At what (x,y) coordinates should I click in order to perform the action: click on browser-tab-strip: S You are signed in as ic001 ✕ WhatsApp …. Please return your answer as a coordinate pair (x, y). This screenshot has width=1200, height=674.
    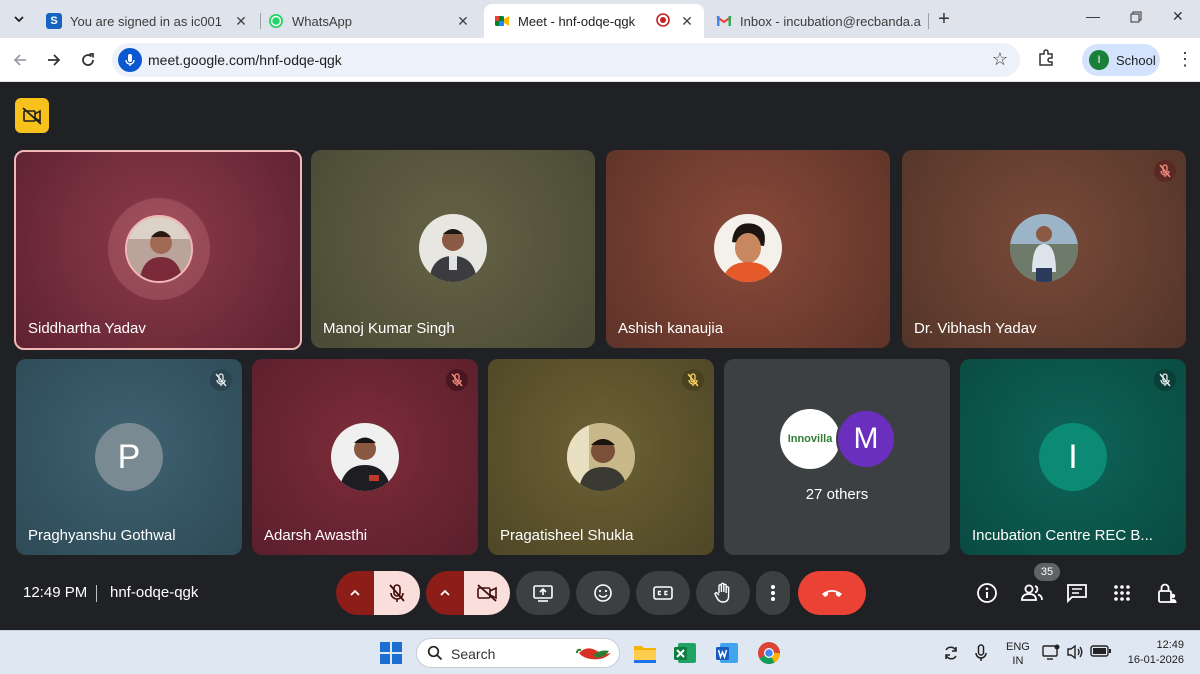
    Looking at the image, I should click on (600, 19).